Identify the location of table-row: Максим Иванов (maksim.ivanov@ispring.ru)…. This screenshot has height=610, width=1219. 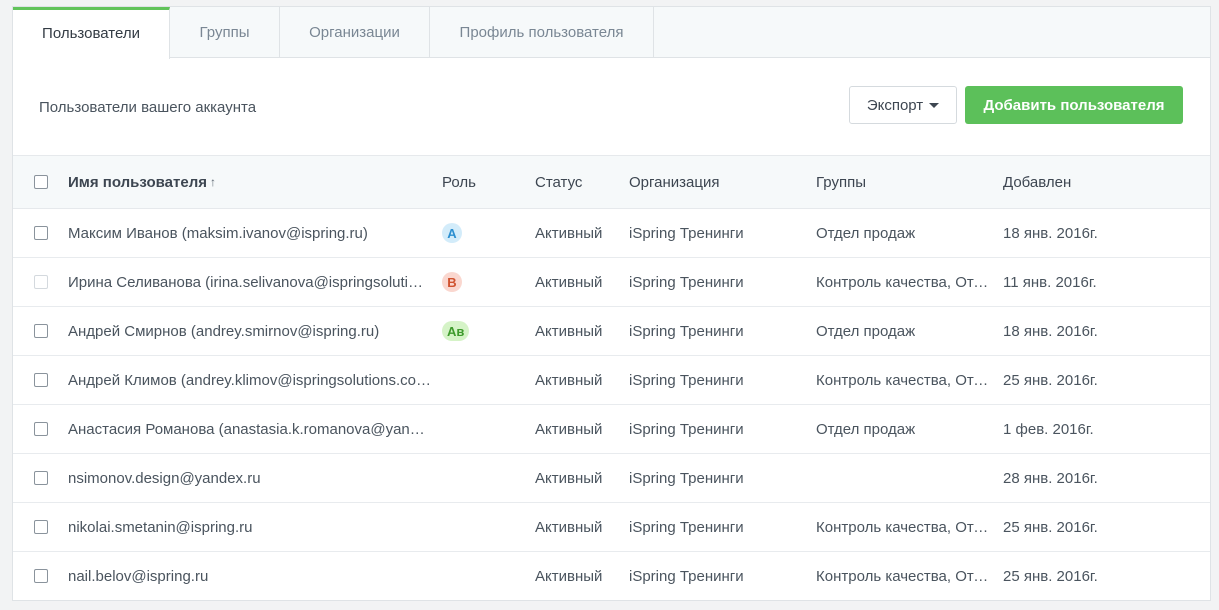
(611, 233).